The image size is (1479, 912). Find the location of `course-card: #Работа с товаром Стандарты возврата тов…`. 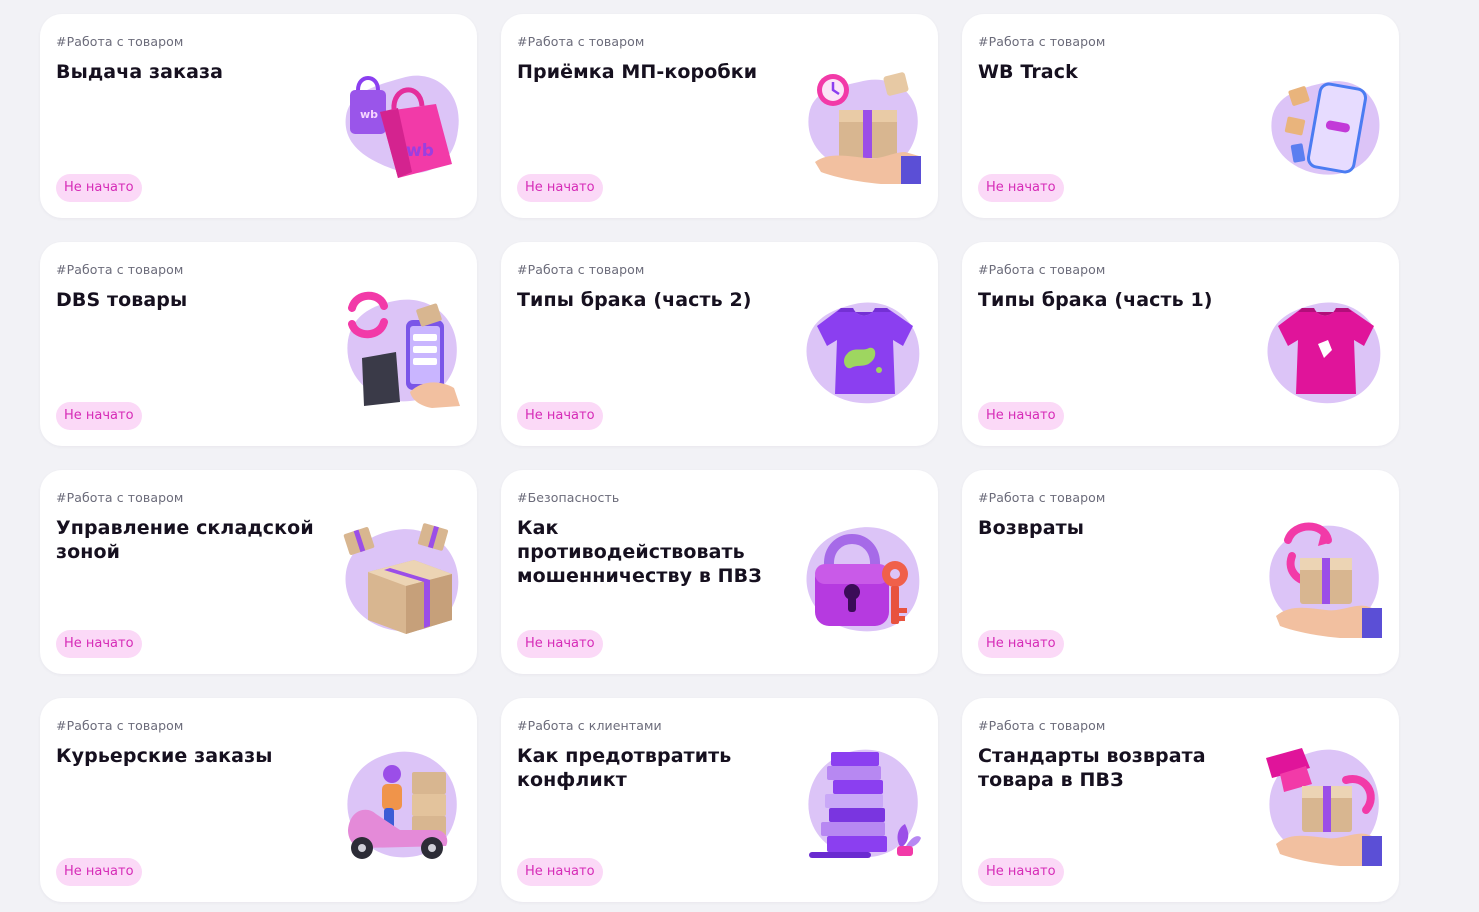

course-card: #Работа с товаром Стандарты возврата тов… is located at coordinates (1180, 800).